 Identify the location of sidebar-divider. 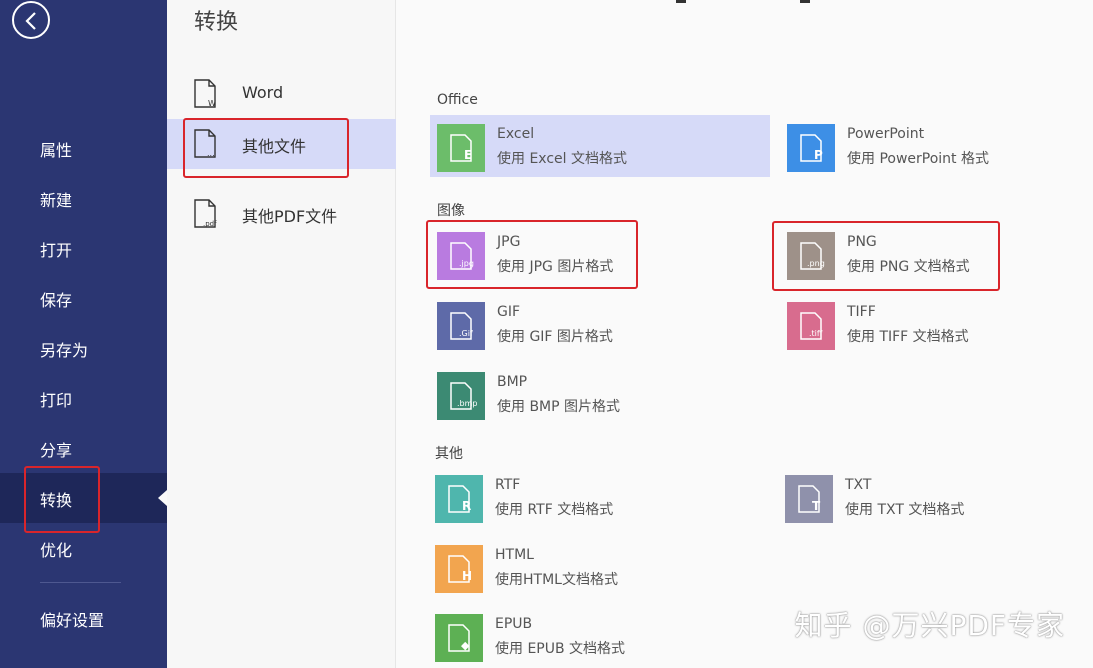
(80, 582).